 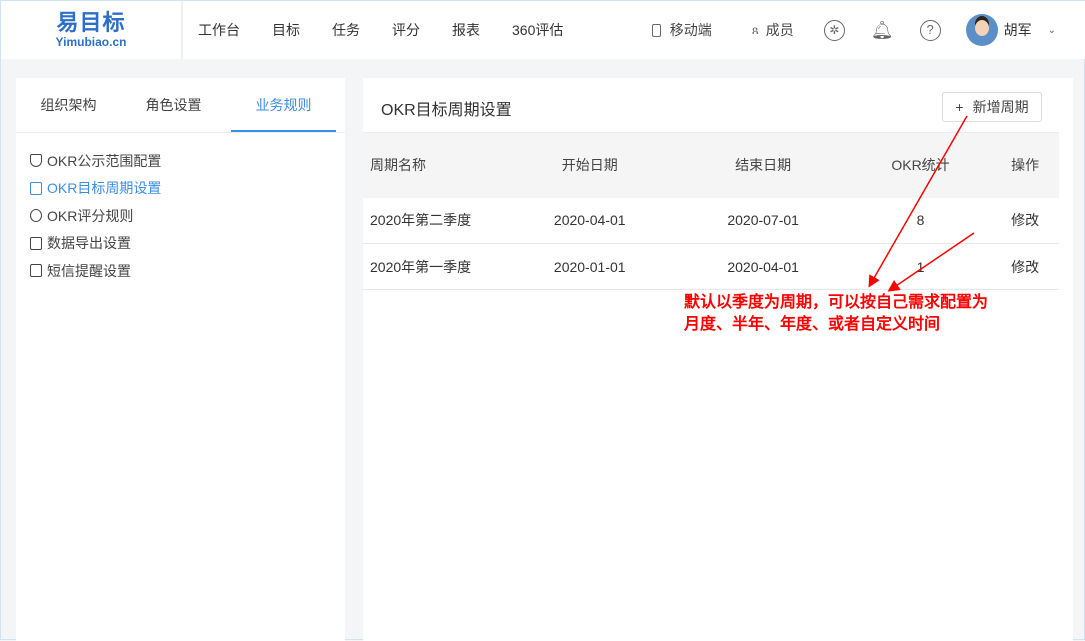 What do you see at coordinates (173, 105) in the screenshot?
I see `tab-roles: 角色设置` at bounding box center [173, 105].